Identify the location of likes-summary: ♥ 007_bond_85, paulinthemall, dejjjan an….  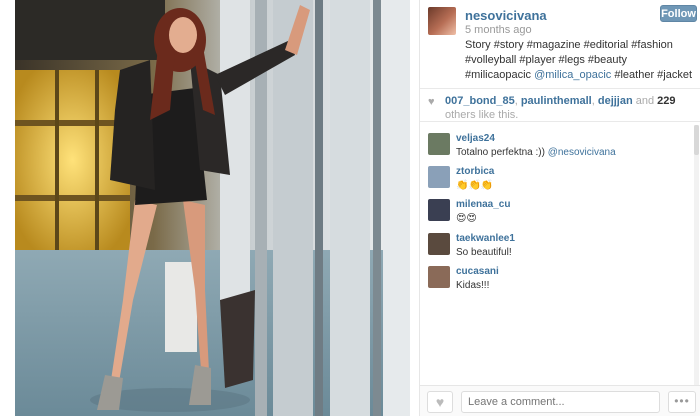
(560, 105).